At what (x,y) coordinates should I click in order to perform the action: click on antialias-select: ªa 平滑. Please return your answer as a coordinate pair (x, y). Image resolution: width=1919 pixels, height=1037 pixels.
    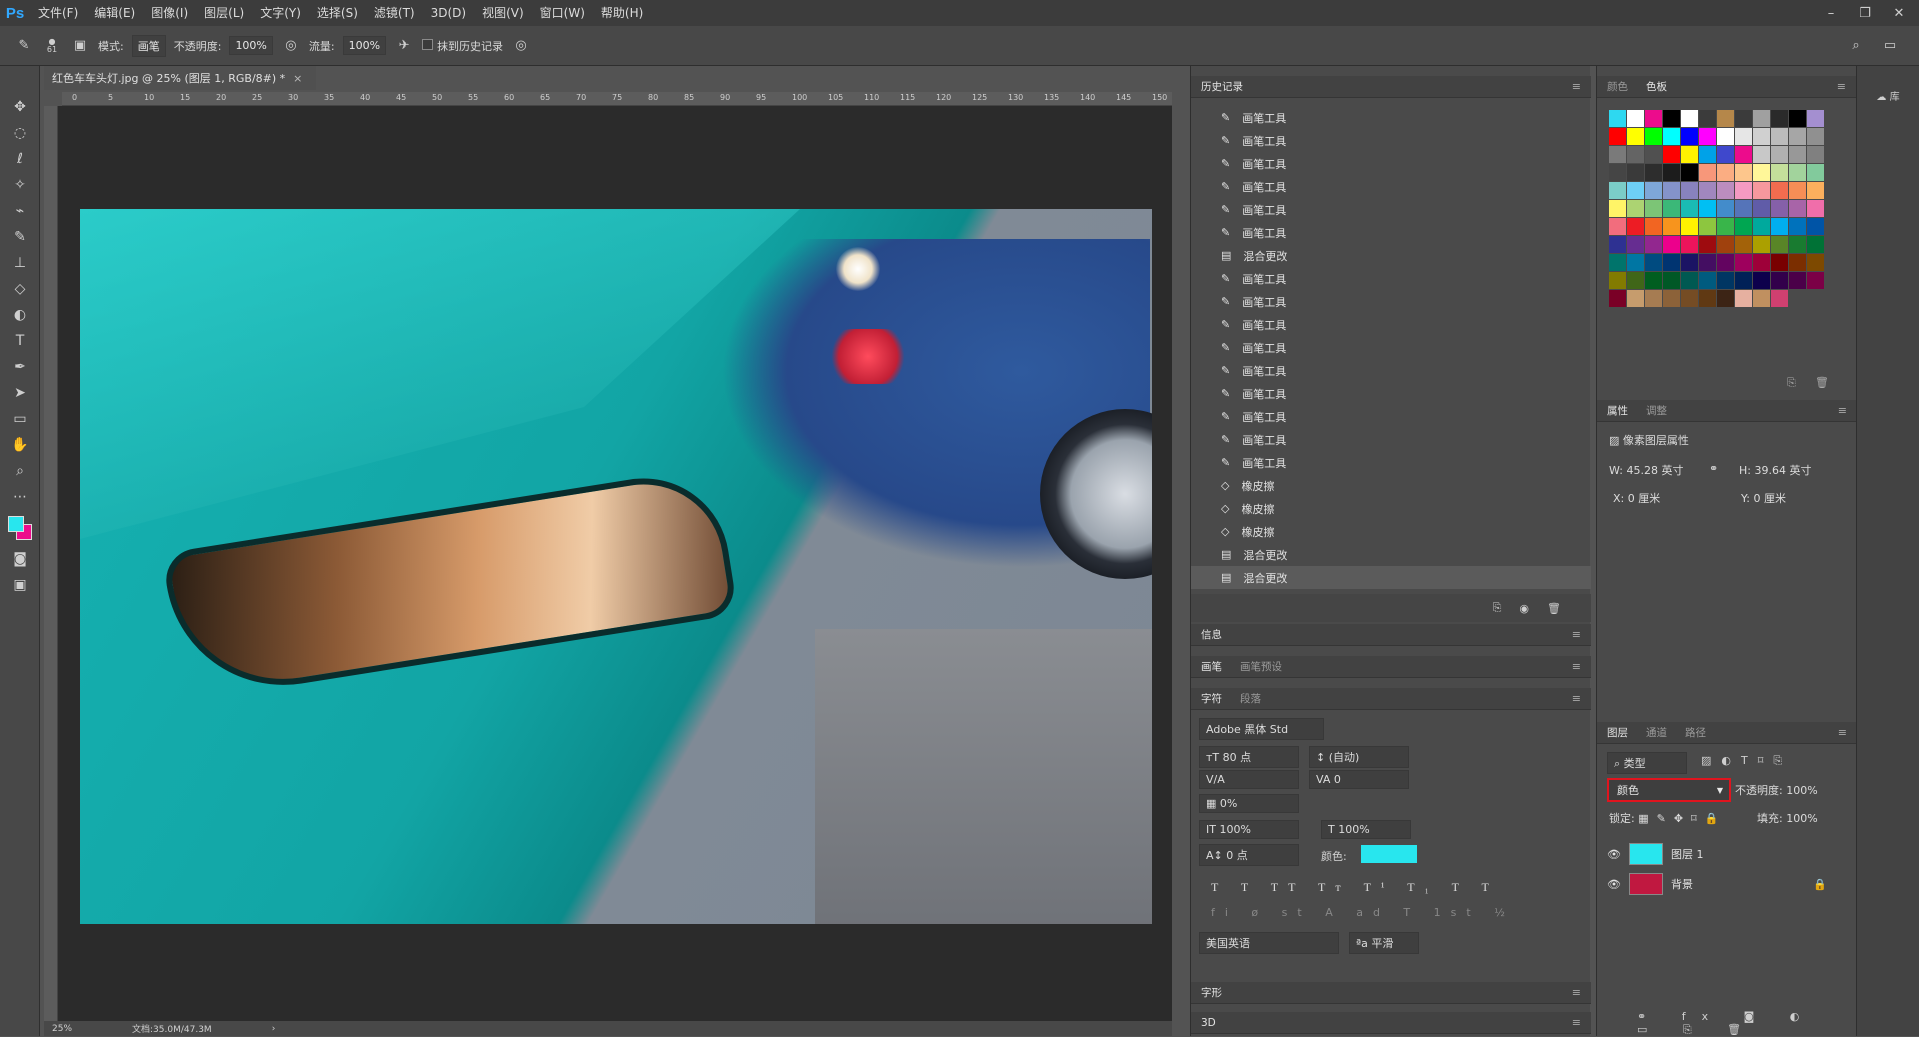
    Looking at the image, I should click on (1384, 943).